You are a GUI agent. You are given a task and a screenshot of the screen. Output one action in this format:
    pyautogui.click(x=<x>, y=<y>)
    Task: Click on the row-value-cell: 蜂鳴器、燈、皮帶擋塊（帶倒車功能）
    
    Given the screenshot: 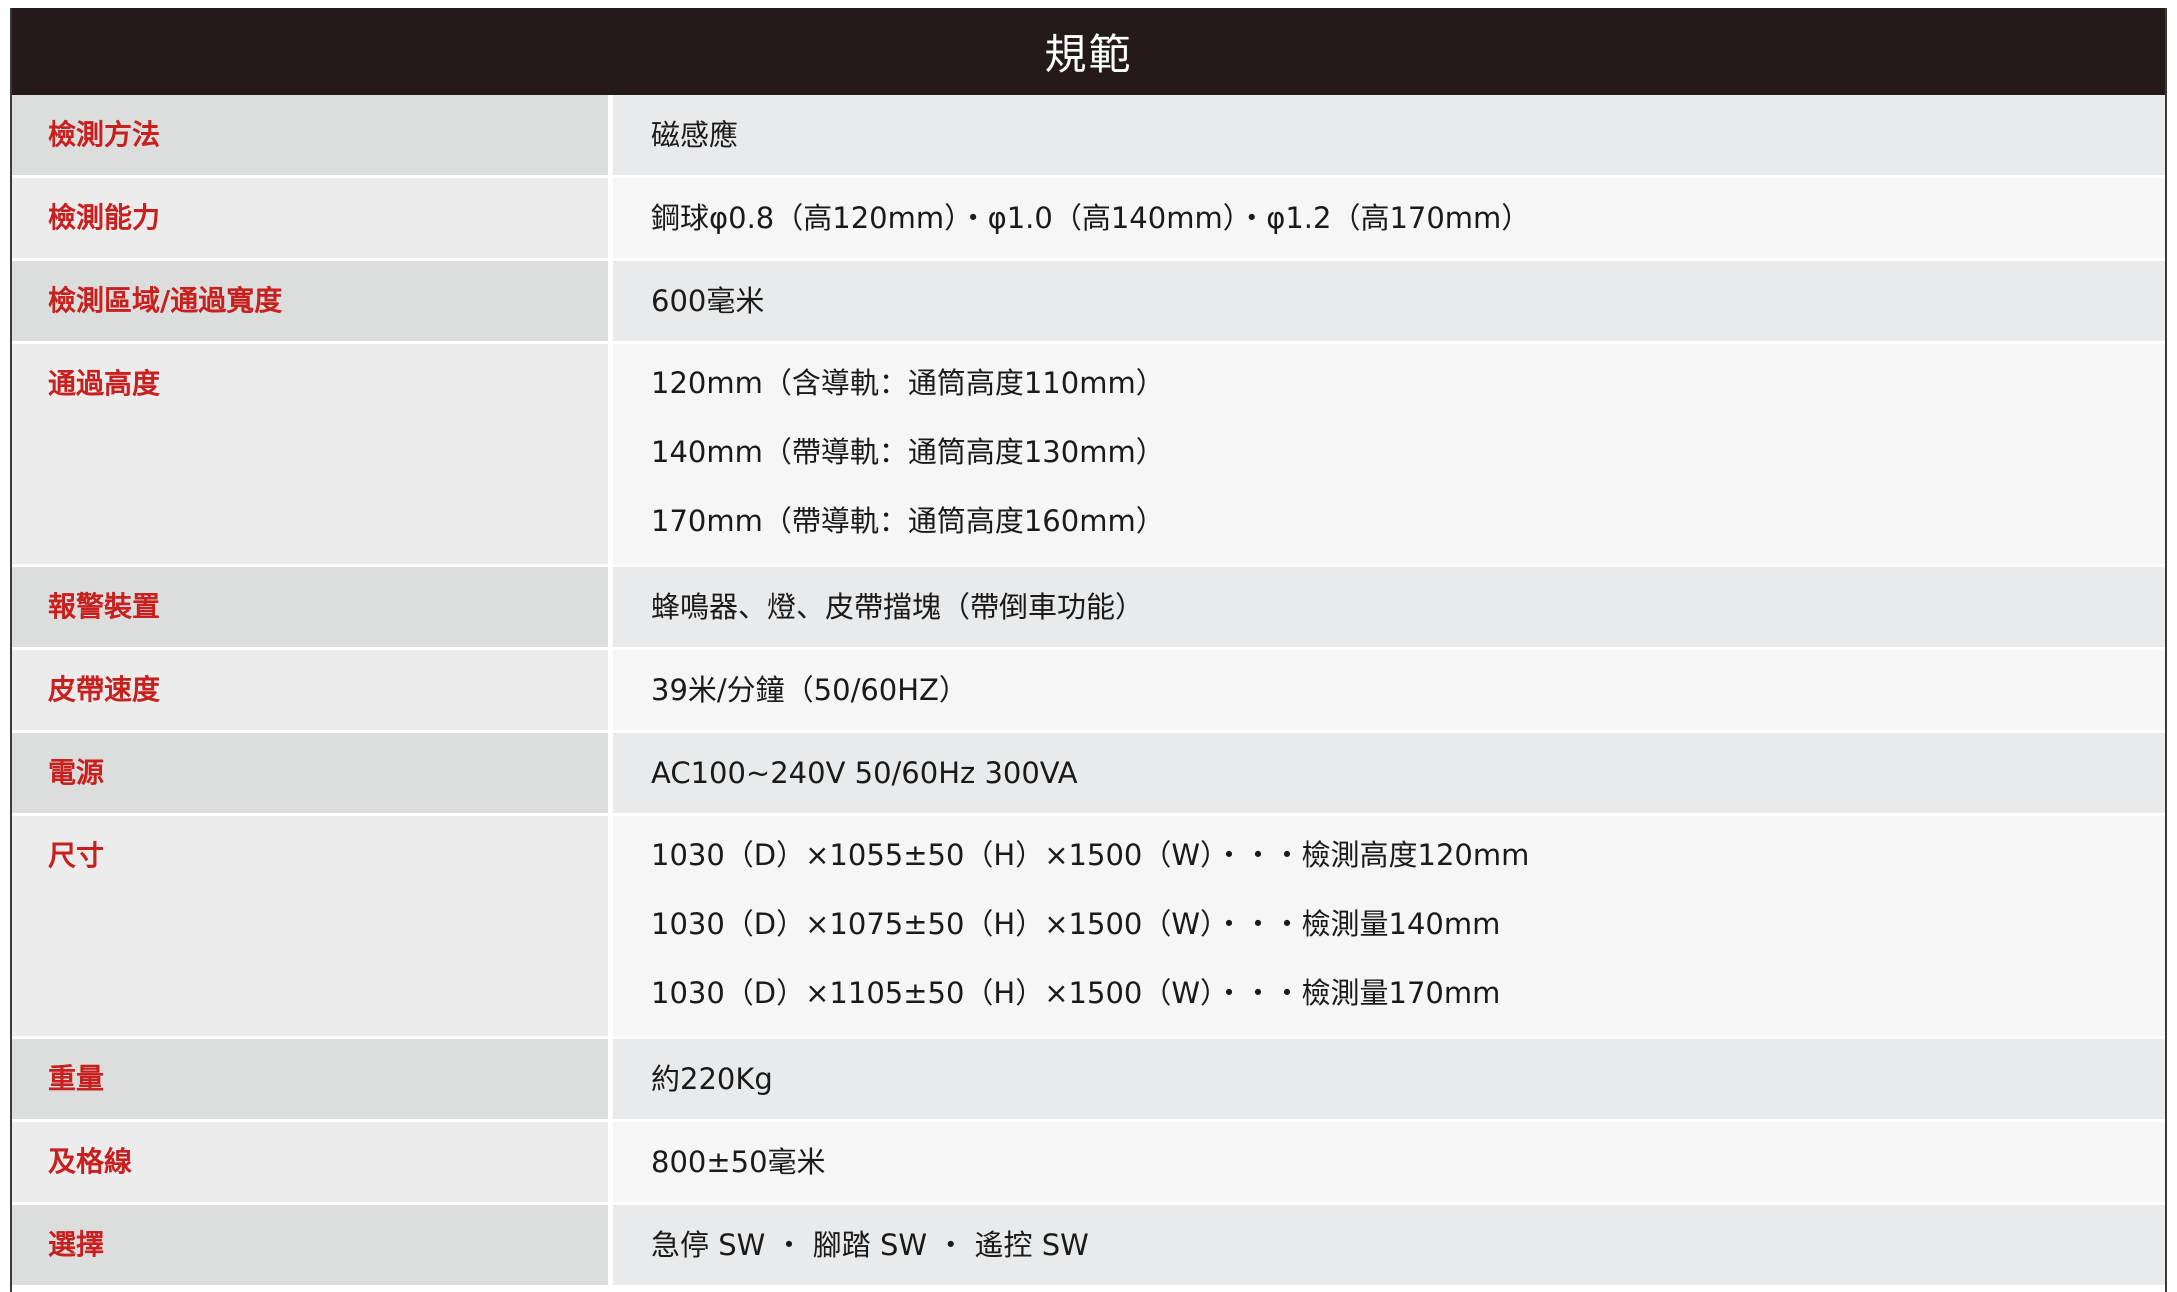 What is the action you would take?
    pyautogui.click(x=1389, y=607)
    